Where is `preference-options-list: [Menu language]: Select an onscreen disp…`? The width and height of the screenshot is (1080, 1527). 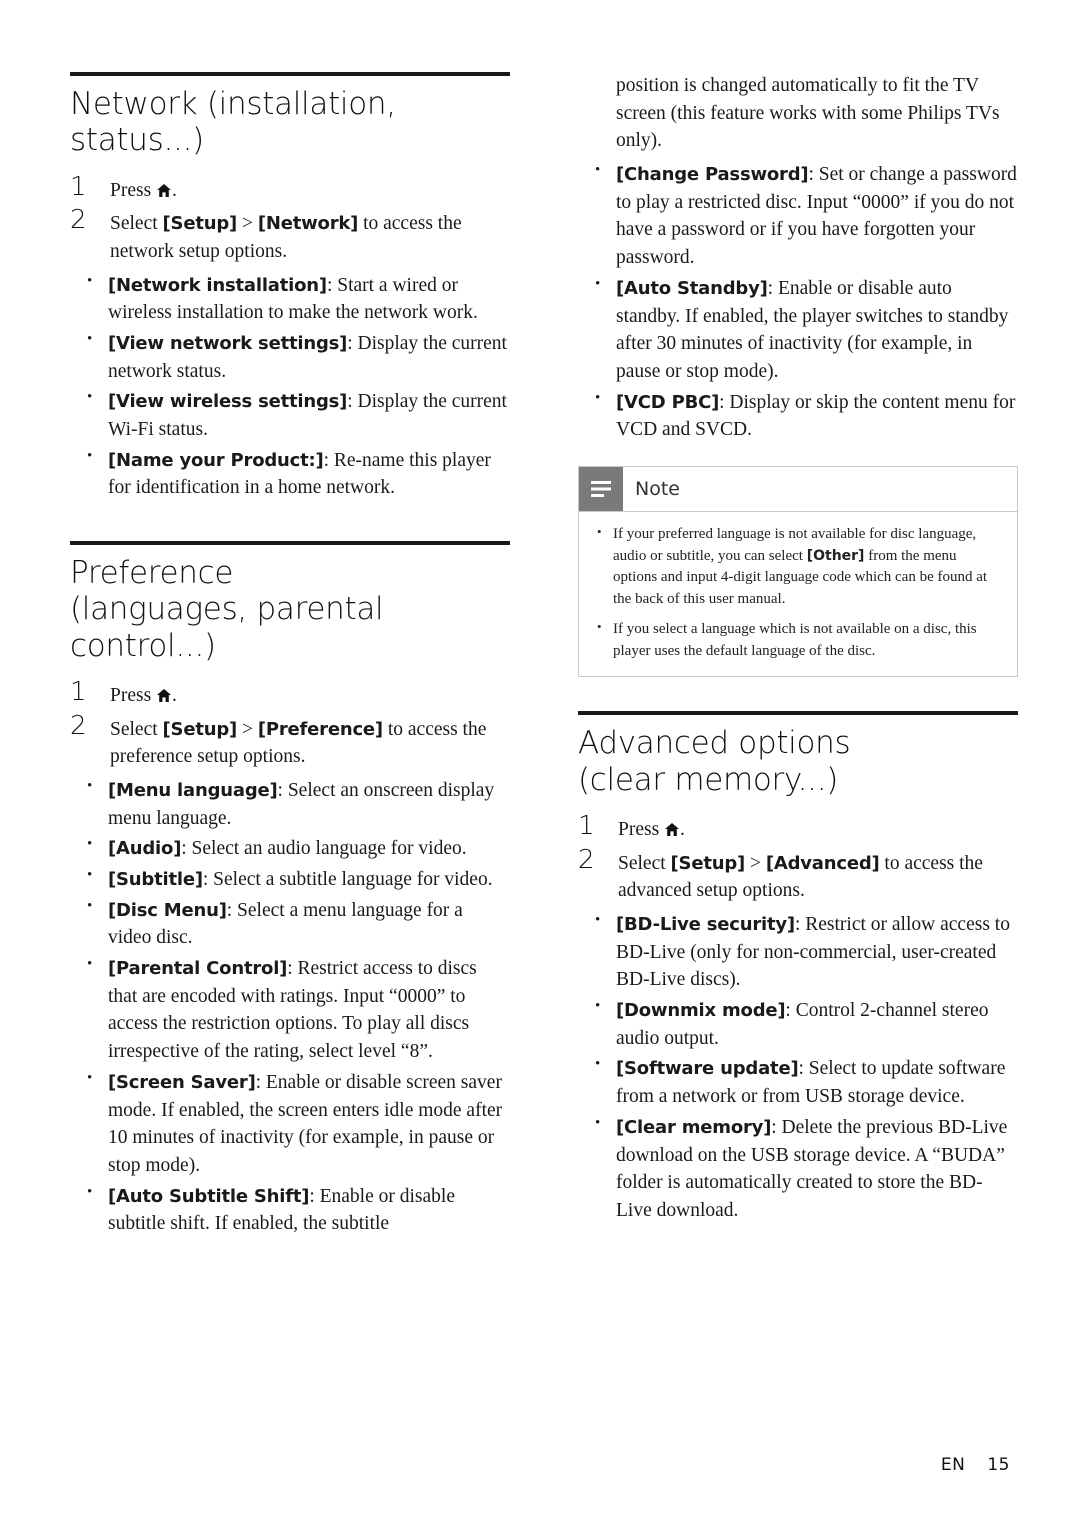 preference-options-list: [Menu language]: Select an onscreen disp… is located at coordinates (290, 1007).